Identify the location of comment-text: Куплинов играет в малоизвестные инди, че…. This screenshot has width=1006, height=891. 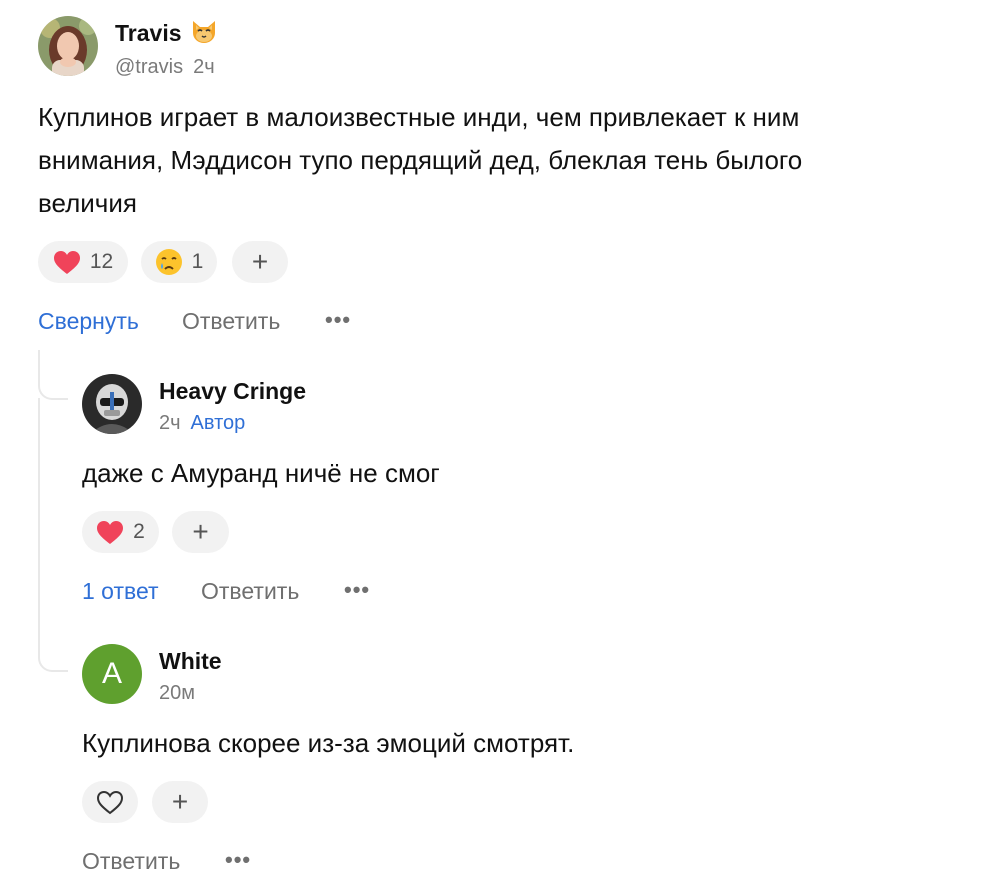
(420, 160).